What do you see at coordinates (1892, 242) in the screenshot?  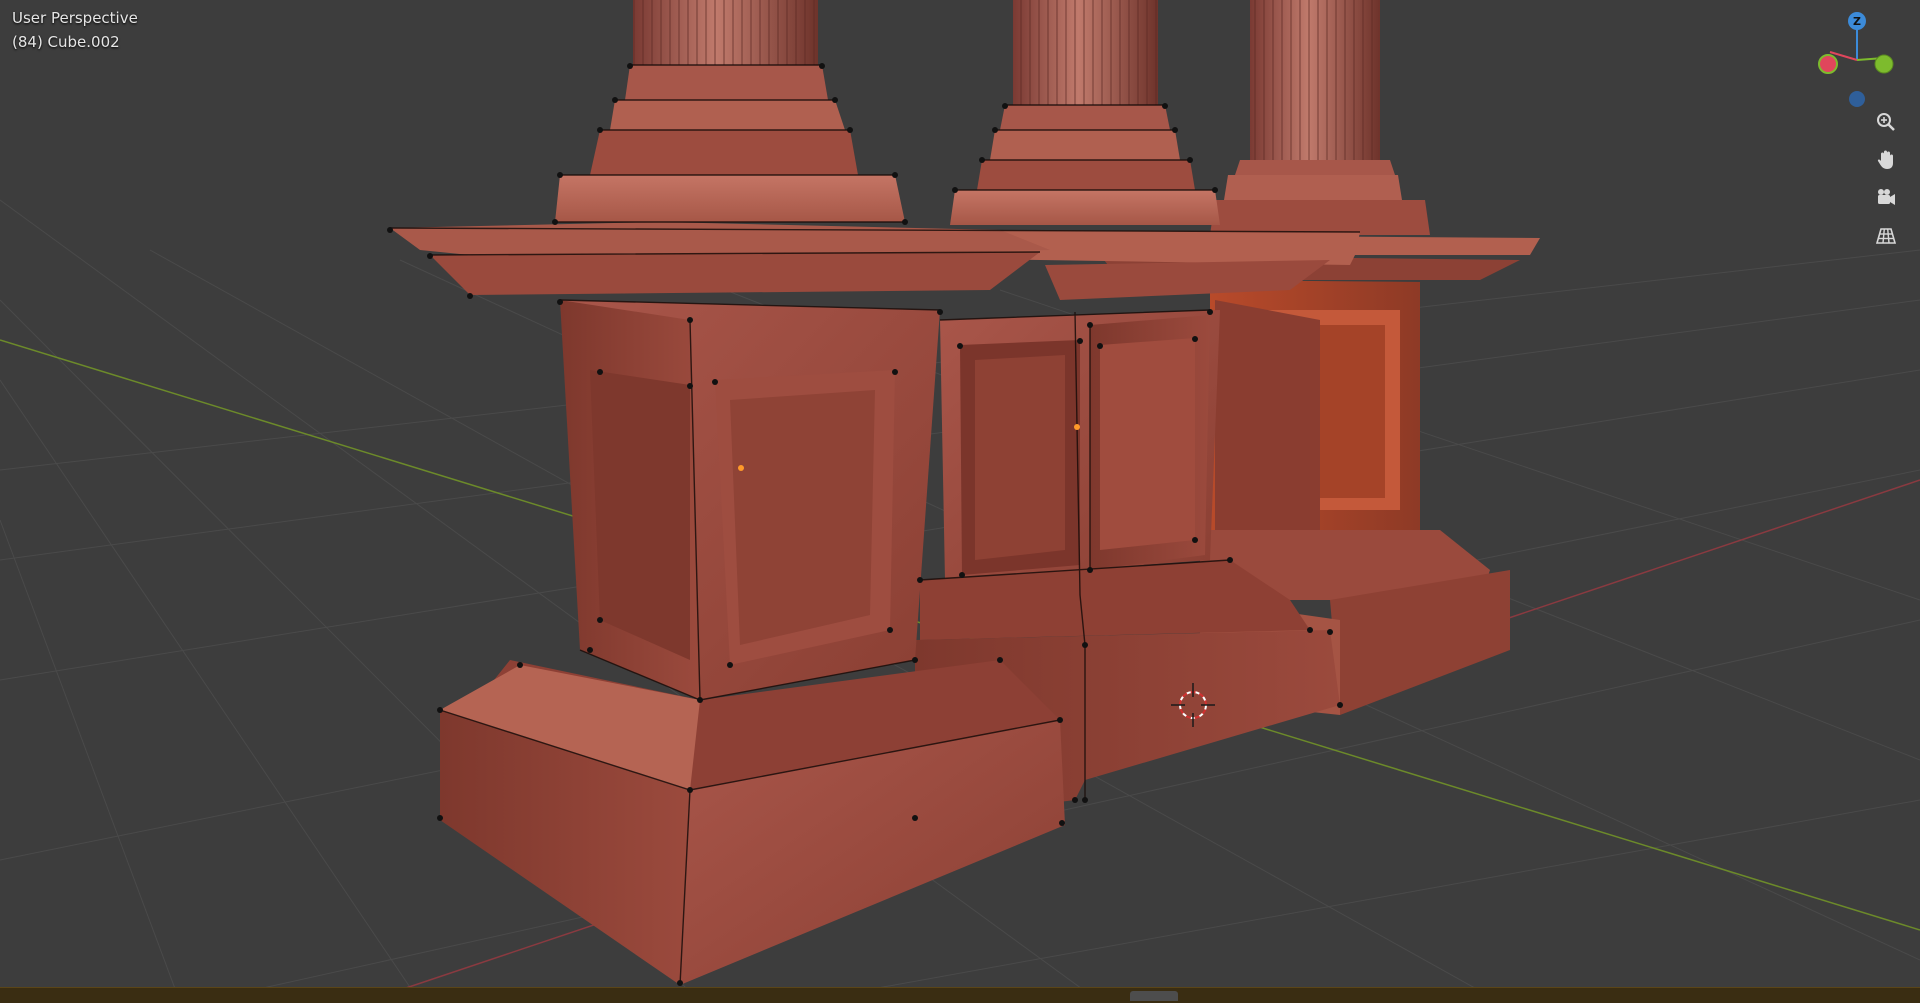 I see `grid-icon` at bounding box center [1892, 242].